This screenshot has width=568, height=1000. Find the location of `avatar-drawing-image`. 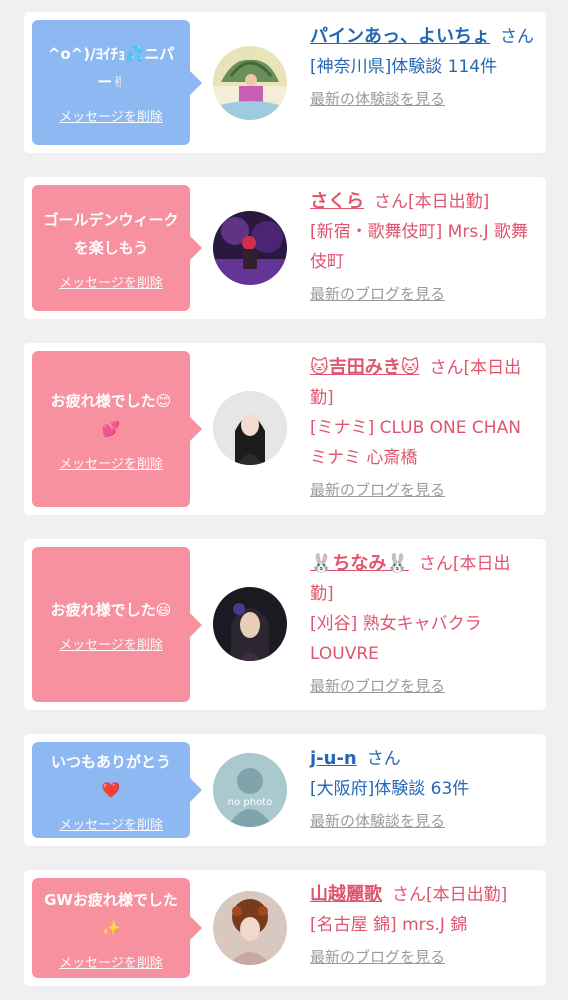

avatar-drawing-image is located at coordinates (250, 83).